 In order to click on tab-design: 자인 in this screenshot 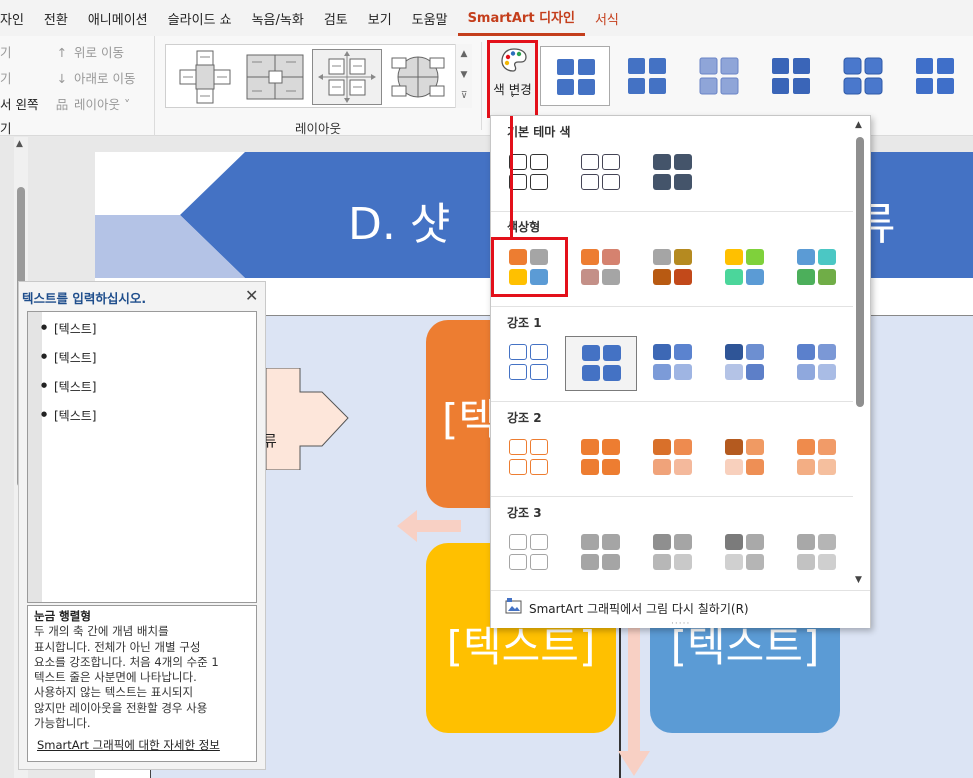, I will do `click(17, 18)`.